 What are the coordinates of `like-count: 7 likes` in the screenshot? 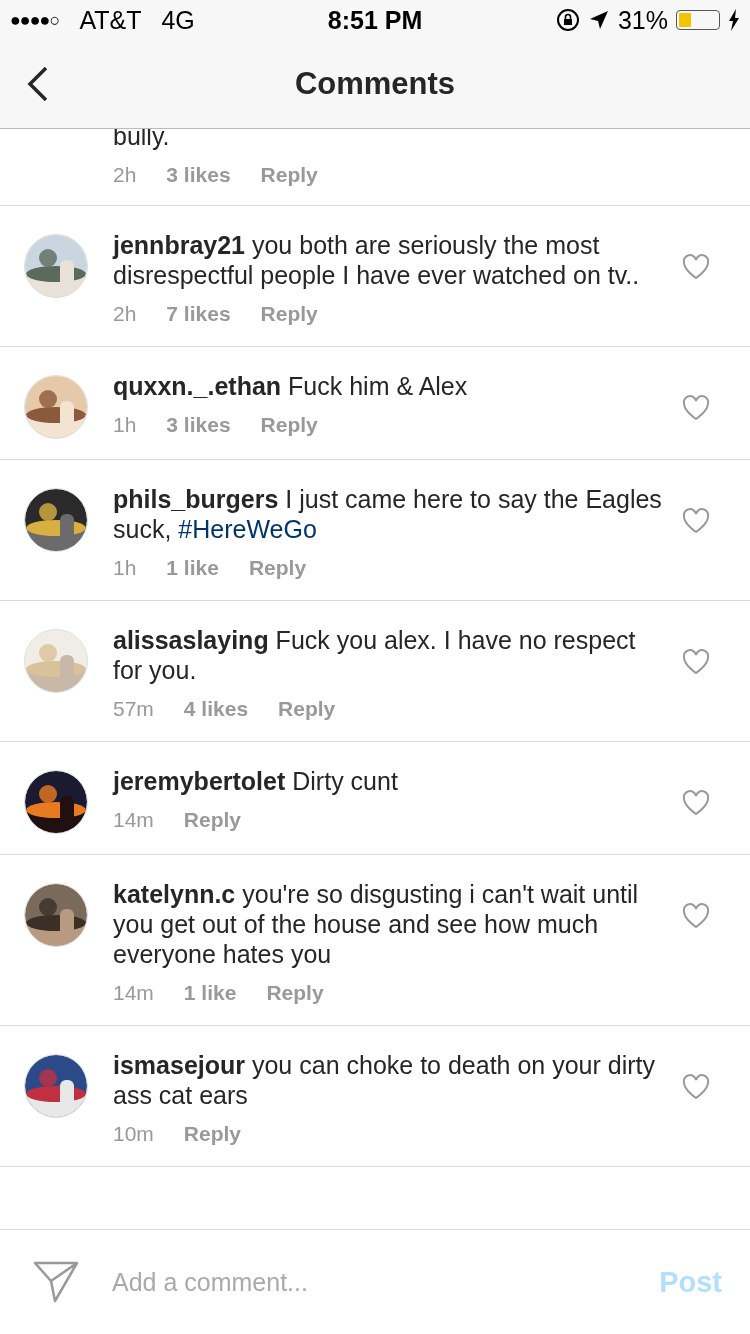 It's located at (198, 314).